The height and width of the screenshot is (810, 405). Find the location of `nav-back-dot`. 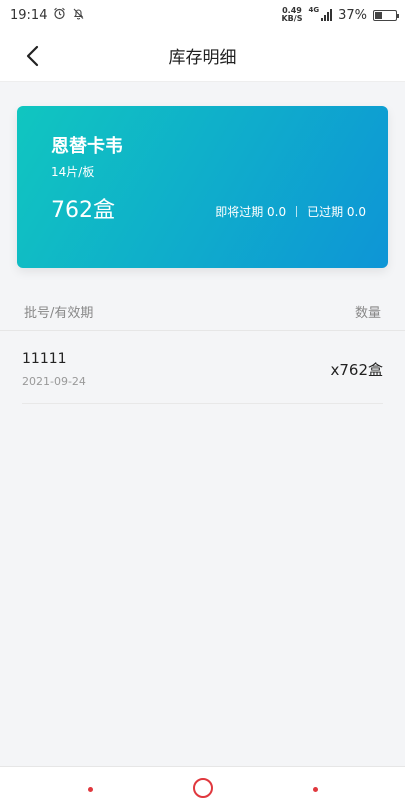

nav-back-dot is located at coordinates (90, 789).